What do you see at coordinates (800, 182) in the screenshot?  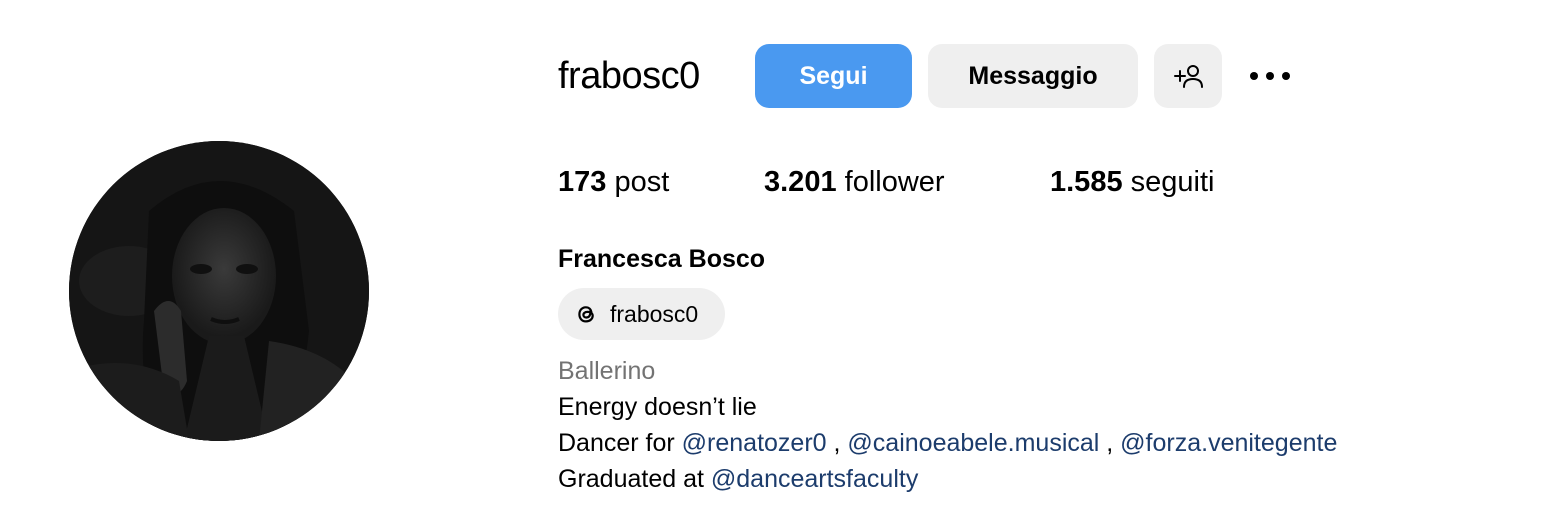 I see `followers-count: 3.201` at bounding box center [800, 182].